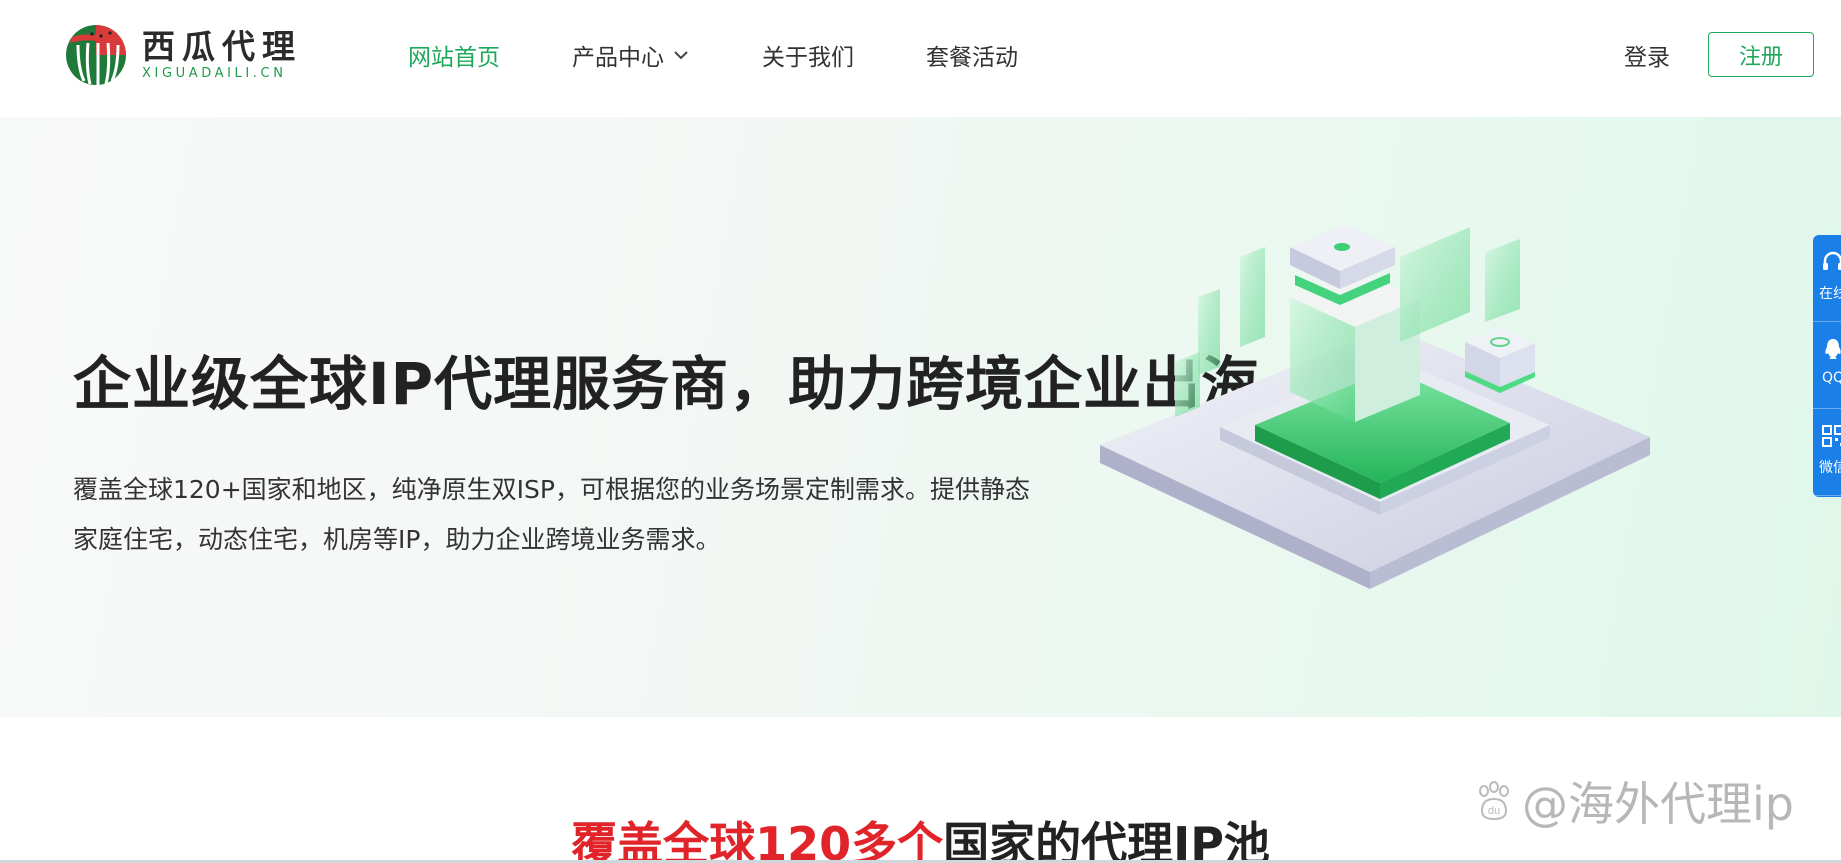  Describe the element at coordinates (1494, 801) in the screenshot. I see `paw-badge-icon: du` at that location.